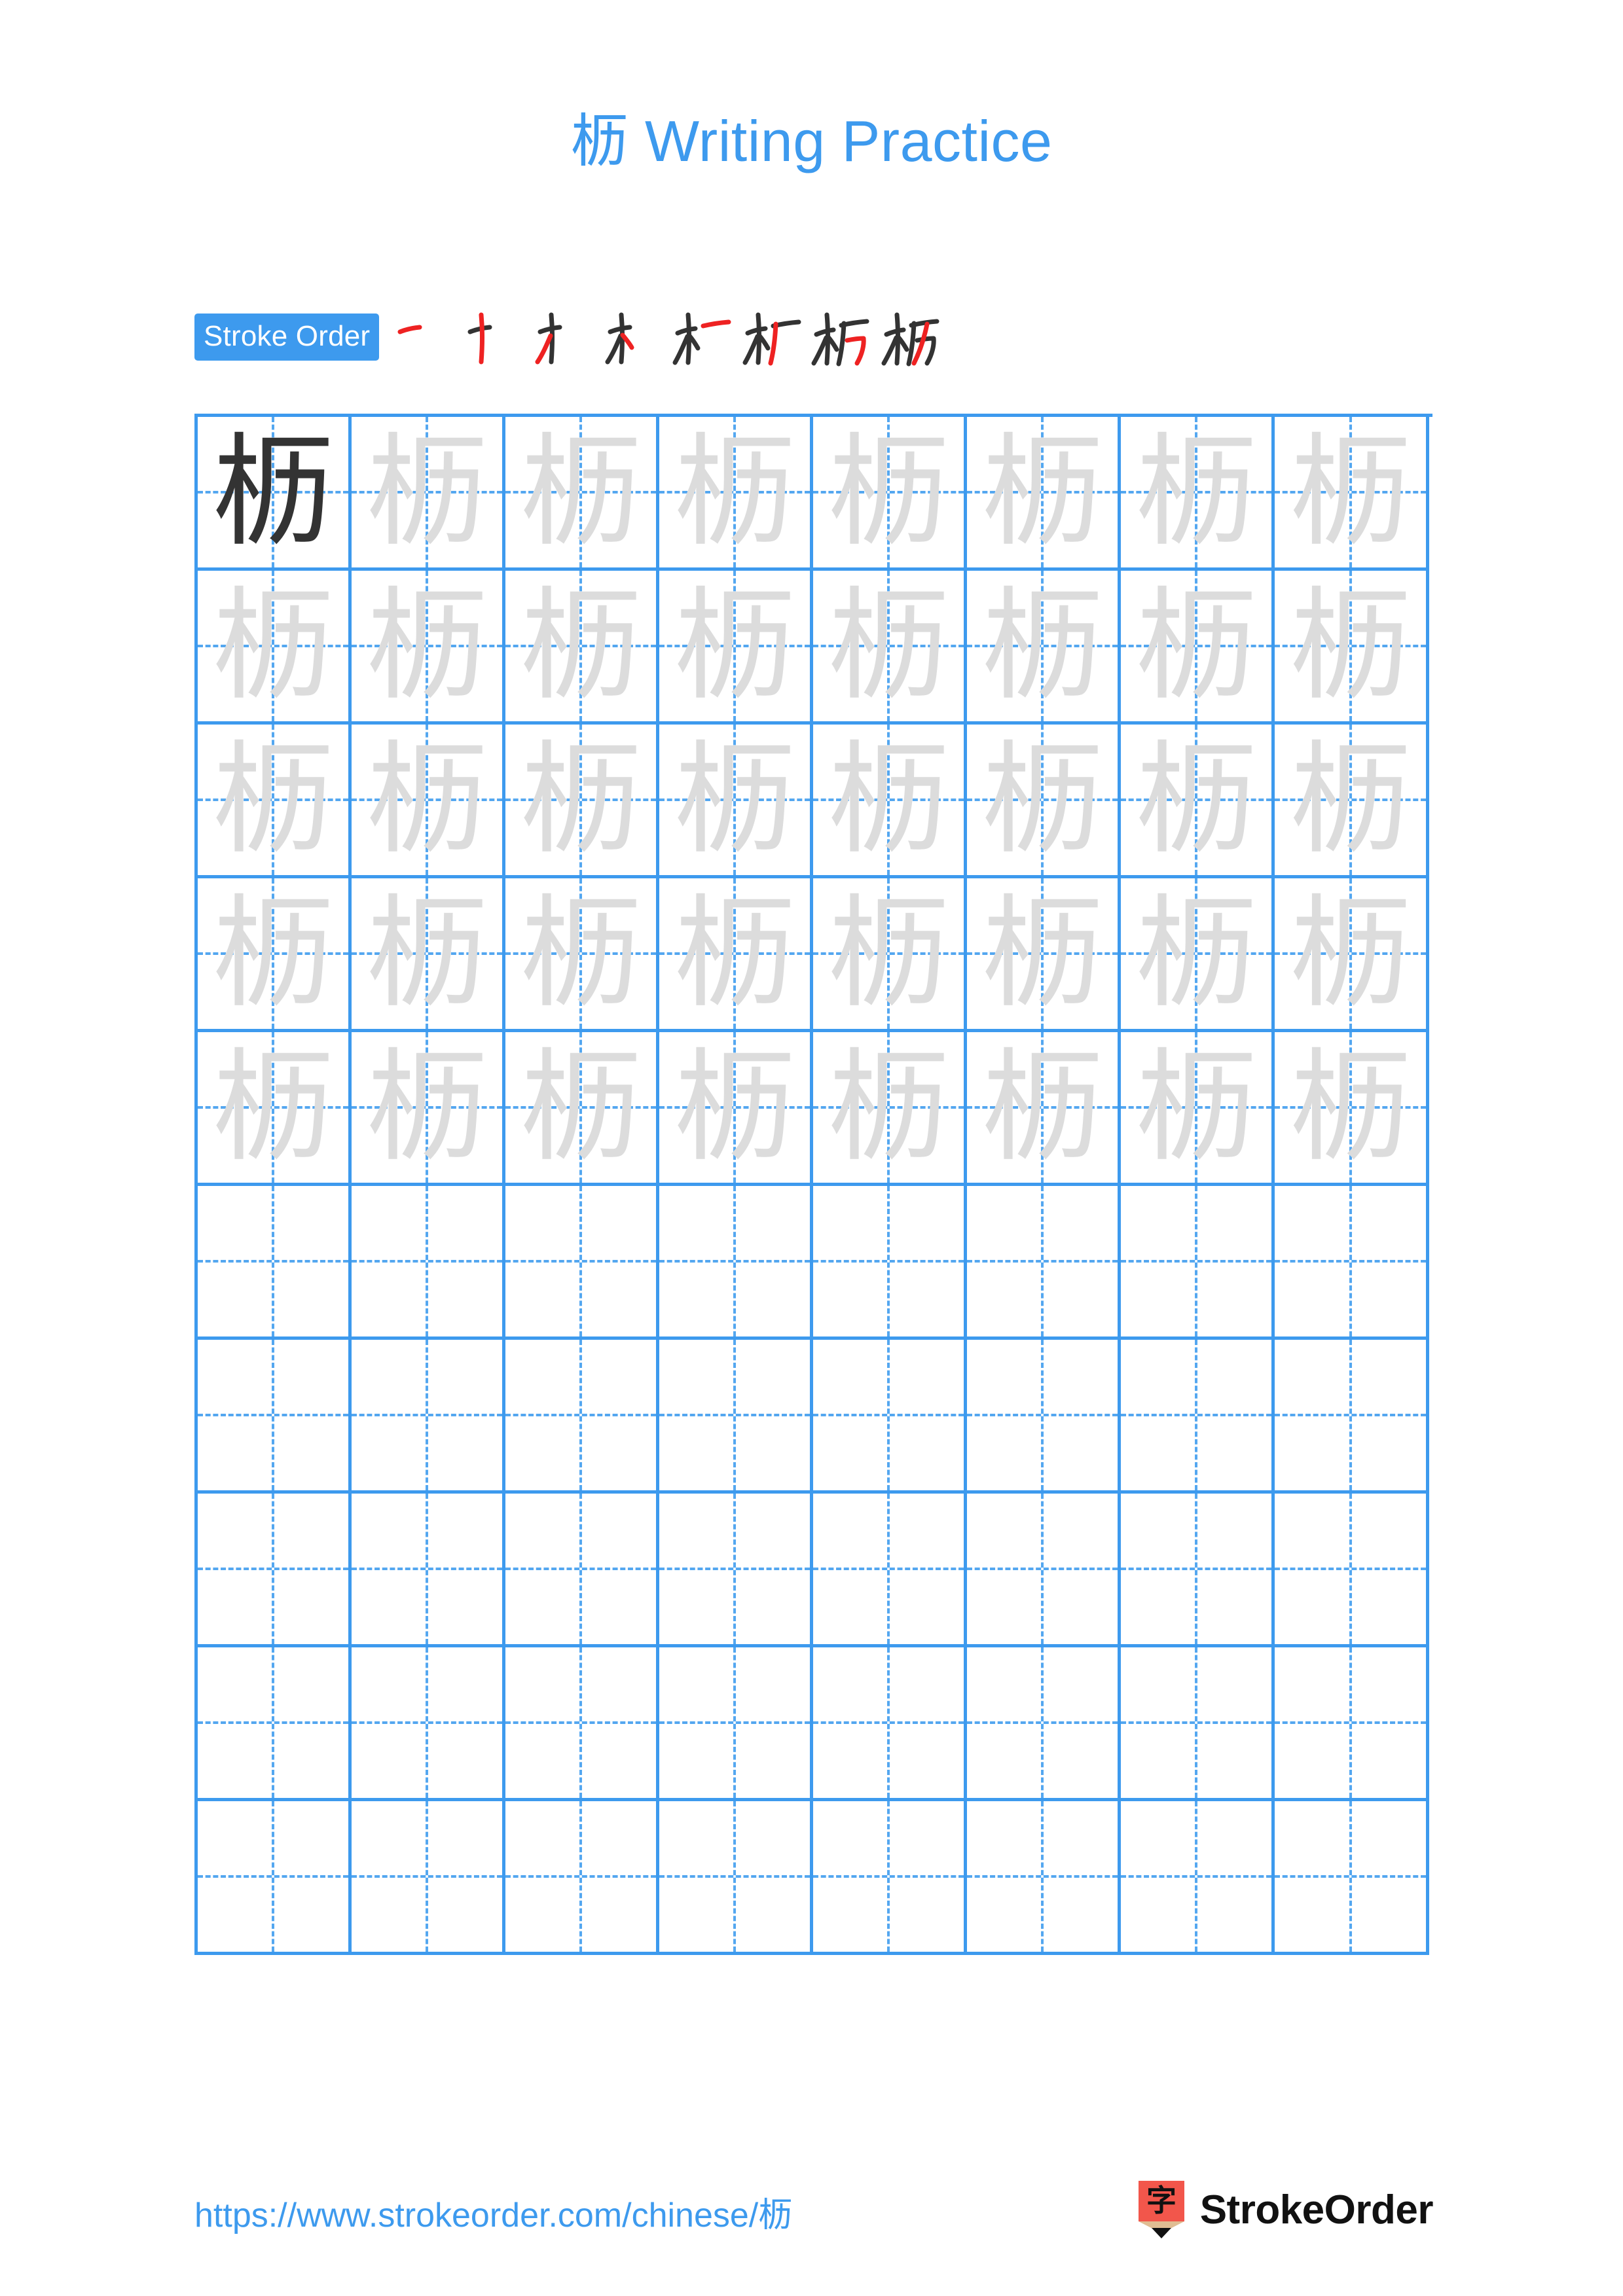 The height and width of the screenshot is (2296, 1623). What do you see at coordinates (1352, 648) in the screenshot?
I see `practice-cell-r2-c8: 枥` at bounding box center [1352, 648].